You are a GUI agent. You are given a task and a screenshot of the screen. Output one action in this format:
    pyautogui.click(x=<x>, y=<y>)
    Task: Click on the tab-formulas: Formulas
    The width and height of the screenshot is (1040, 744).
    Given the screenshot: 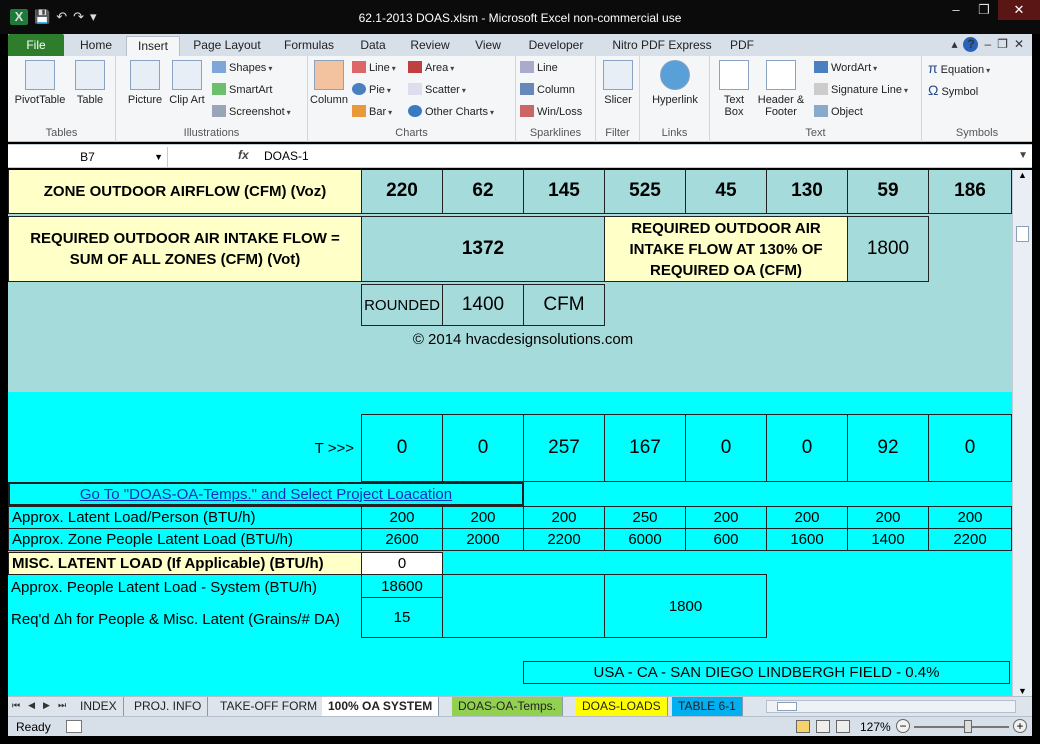 What is the action you would take?
    pyautogui.click(x=309, y=46)
    